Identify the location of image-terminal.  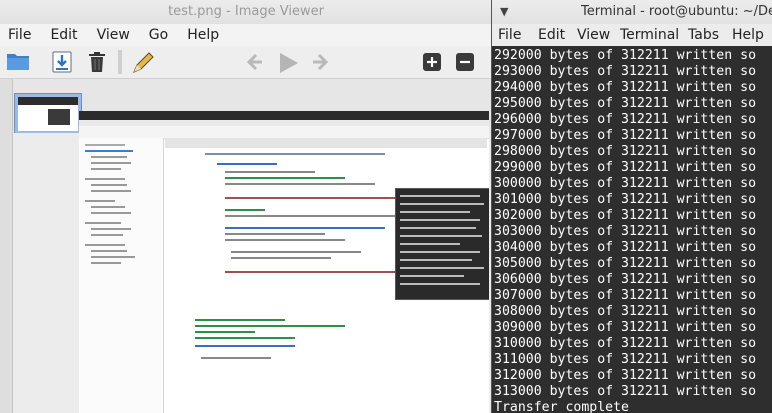
(442, 244).